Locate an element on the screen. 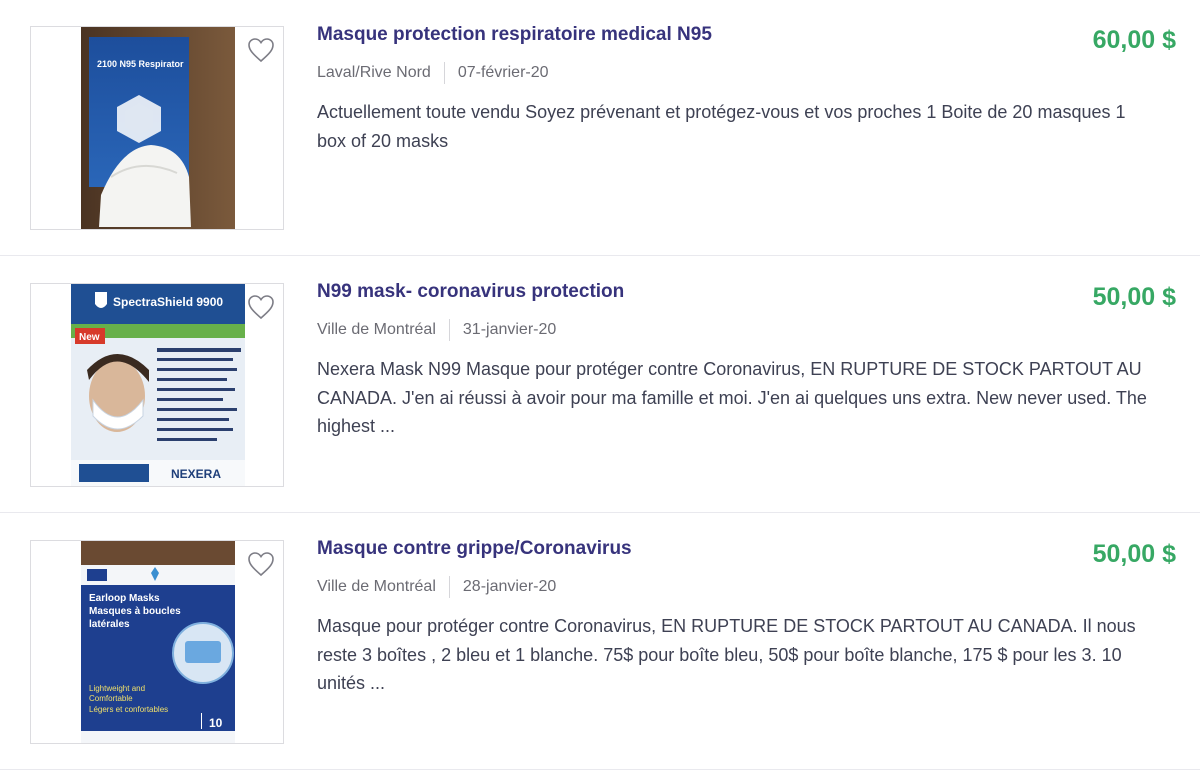 The width and height of the screenshot is (1200, 779). listing-meta: Ville de Montréal 31-janvier-20 is located at coordinates (436, 330).